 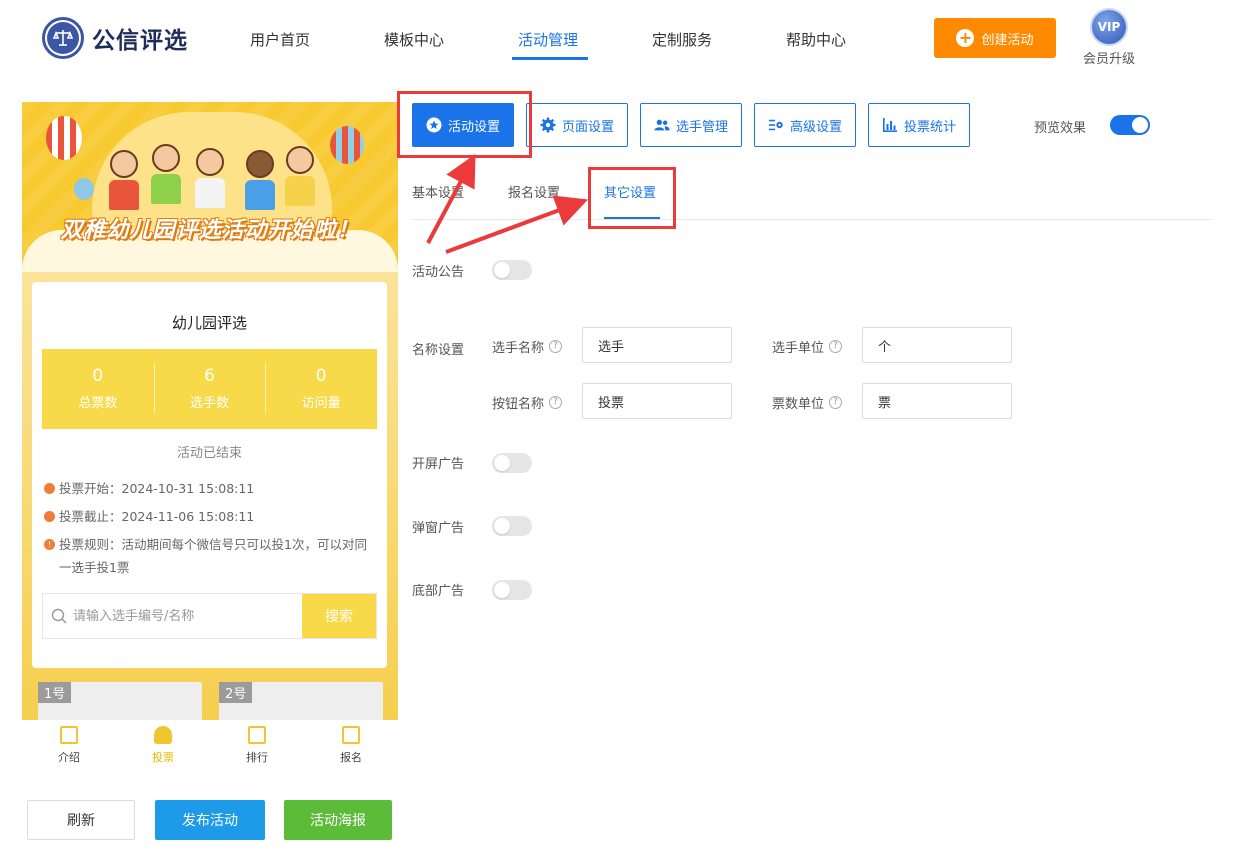 What do you see at coordinates (69, 745) in the screenshot?
I see `tab-intro: 介绍` at bounding box center [69, 745].